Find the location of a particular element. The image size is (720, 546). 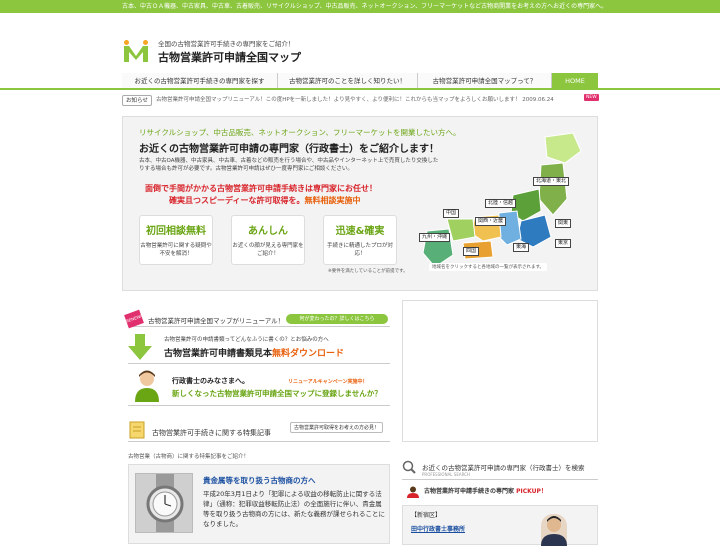

renewal-badge: RENEWAL is located at coordinates (135, 319).